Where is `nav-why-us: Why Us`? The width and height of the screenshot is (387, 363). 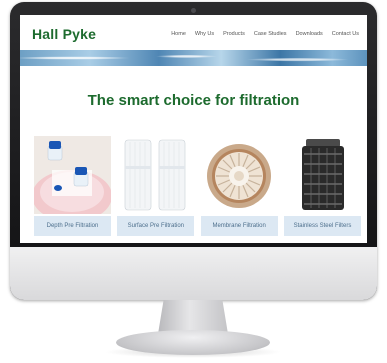
nav-why-us: Why Us is located at coordinates (204, 34).